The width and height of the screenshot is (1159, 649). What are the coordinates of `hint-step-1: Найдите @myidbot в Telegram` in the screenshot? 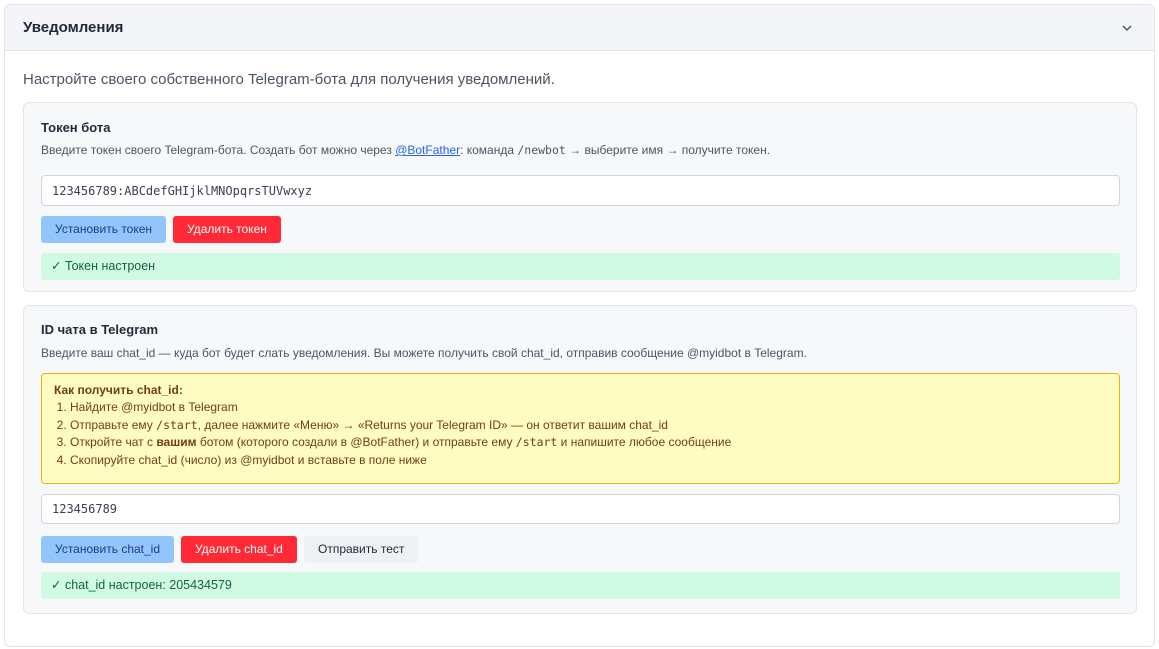 It's located at (588, 408).